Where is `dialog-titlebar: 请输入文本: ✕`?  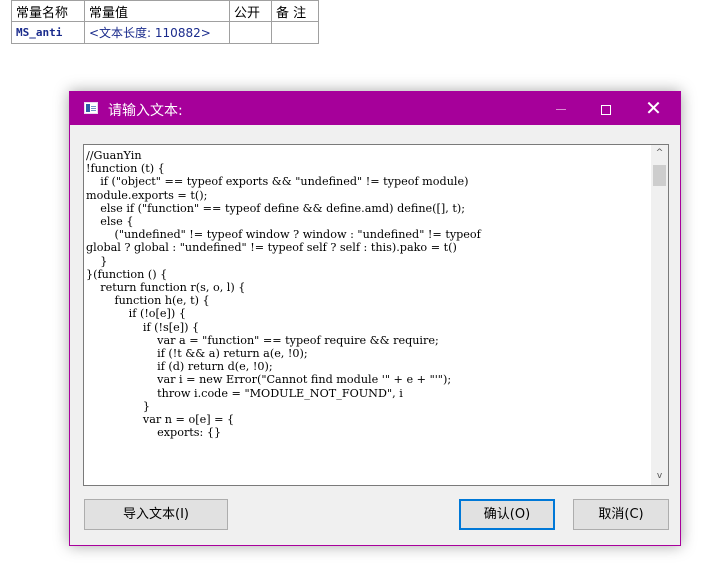
dialog-titlebar: 请输入文本: ✕ is located at coordinates (375, 108).